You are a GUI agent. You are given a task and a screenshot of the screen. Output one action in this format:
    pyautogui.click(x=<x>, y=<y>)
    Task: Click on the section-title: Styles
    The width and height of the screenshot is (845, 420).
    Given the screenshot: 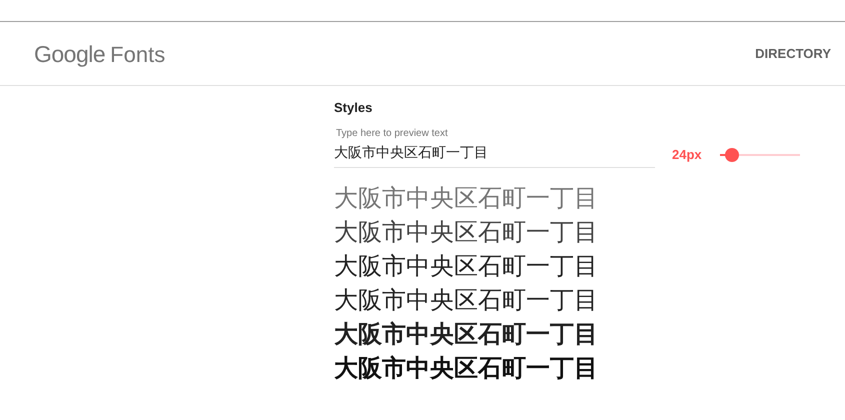 What is the action you would take?
    pyautogui.click(x=354, y=107)
    